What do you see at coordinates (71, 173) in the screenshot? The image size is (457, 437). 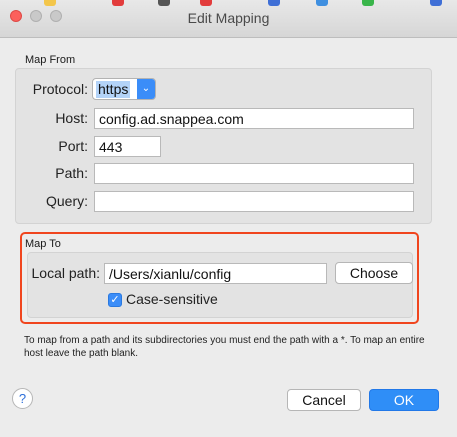 I see `path-label: Path:` at bounding box center [71, 173].